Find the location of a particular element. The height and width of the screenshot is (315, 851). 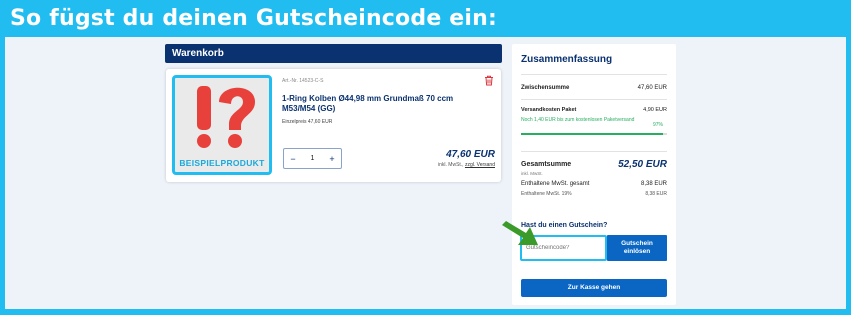

redeem-coupon-button: Gutschein einlösen is located at coordinates (637, 248).